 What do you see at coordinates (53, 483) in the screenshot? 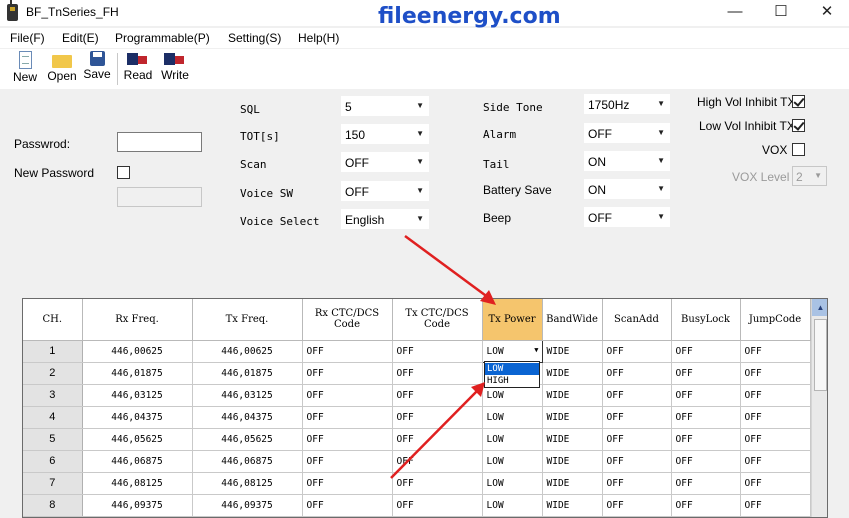
I see `cell-ch: 7` at bounding box center [53, 483].